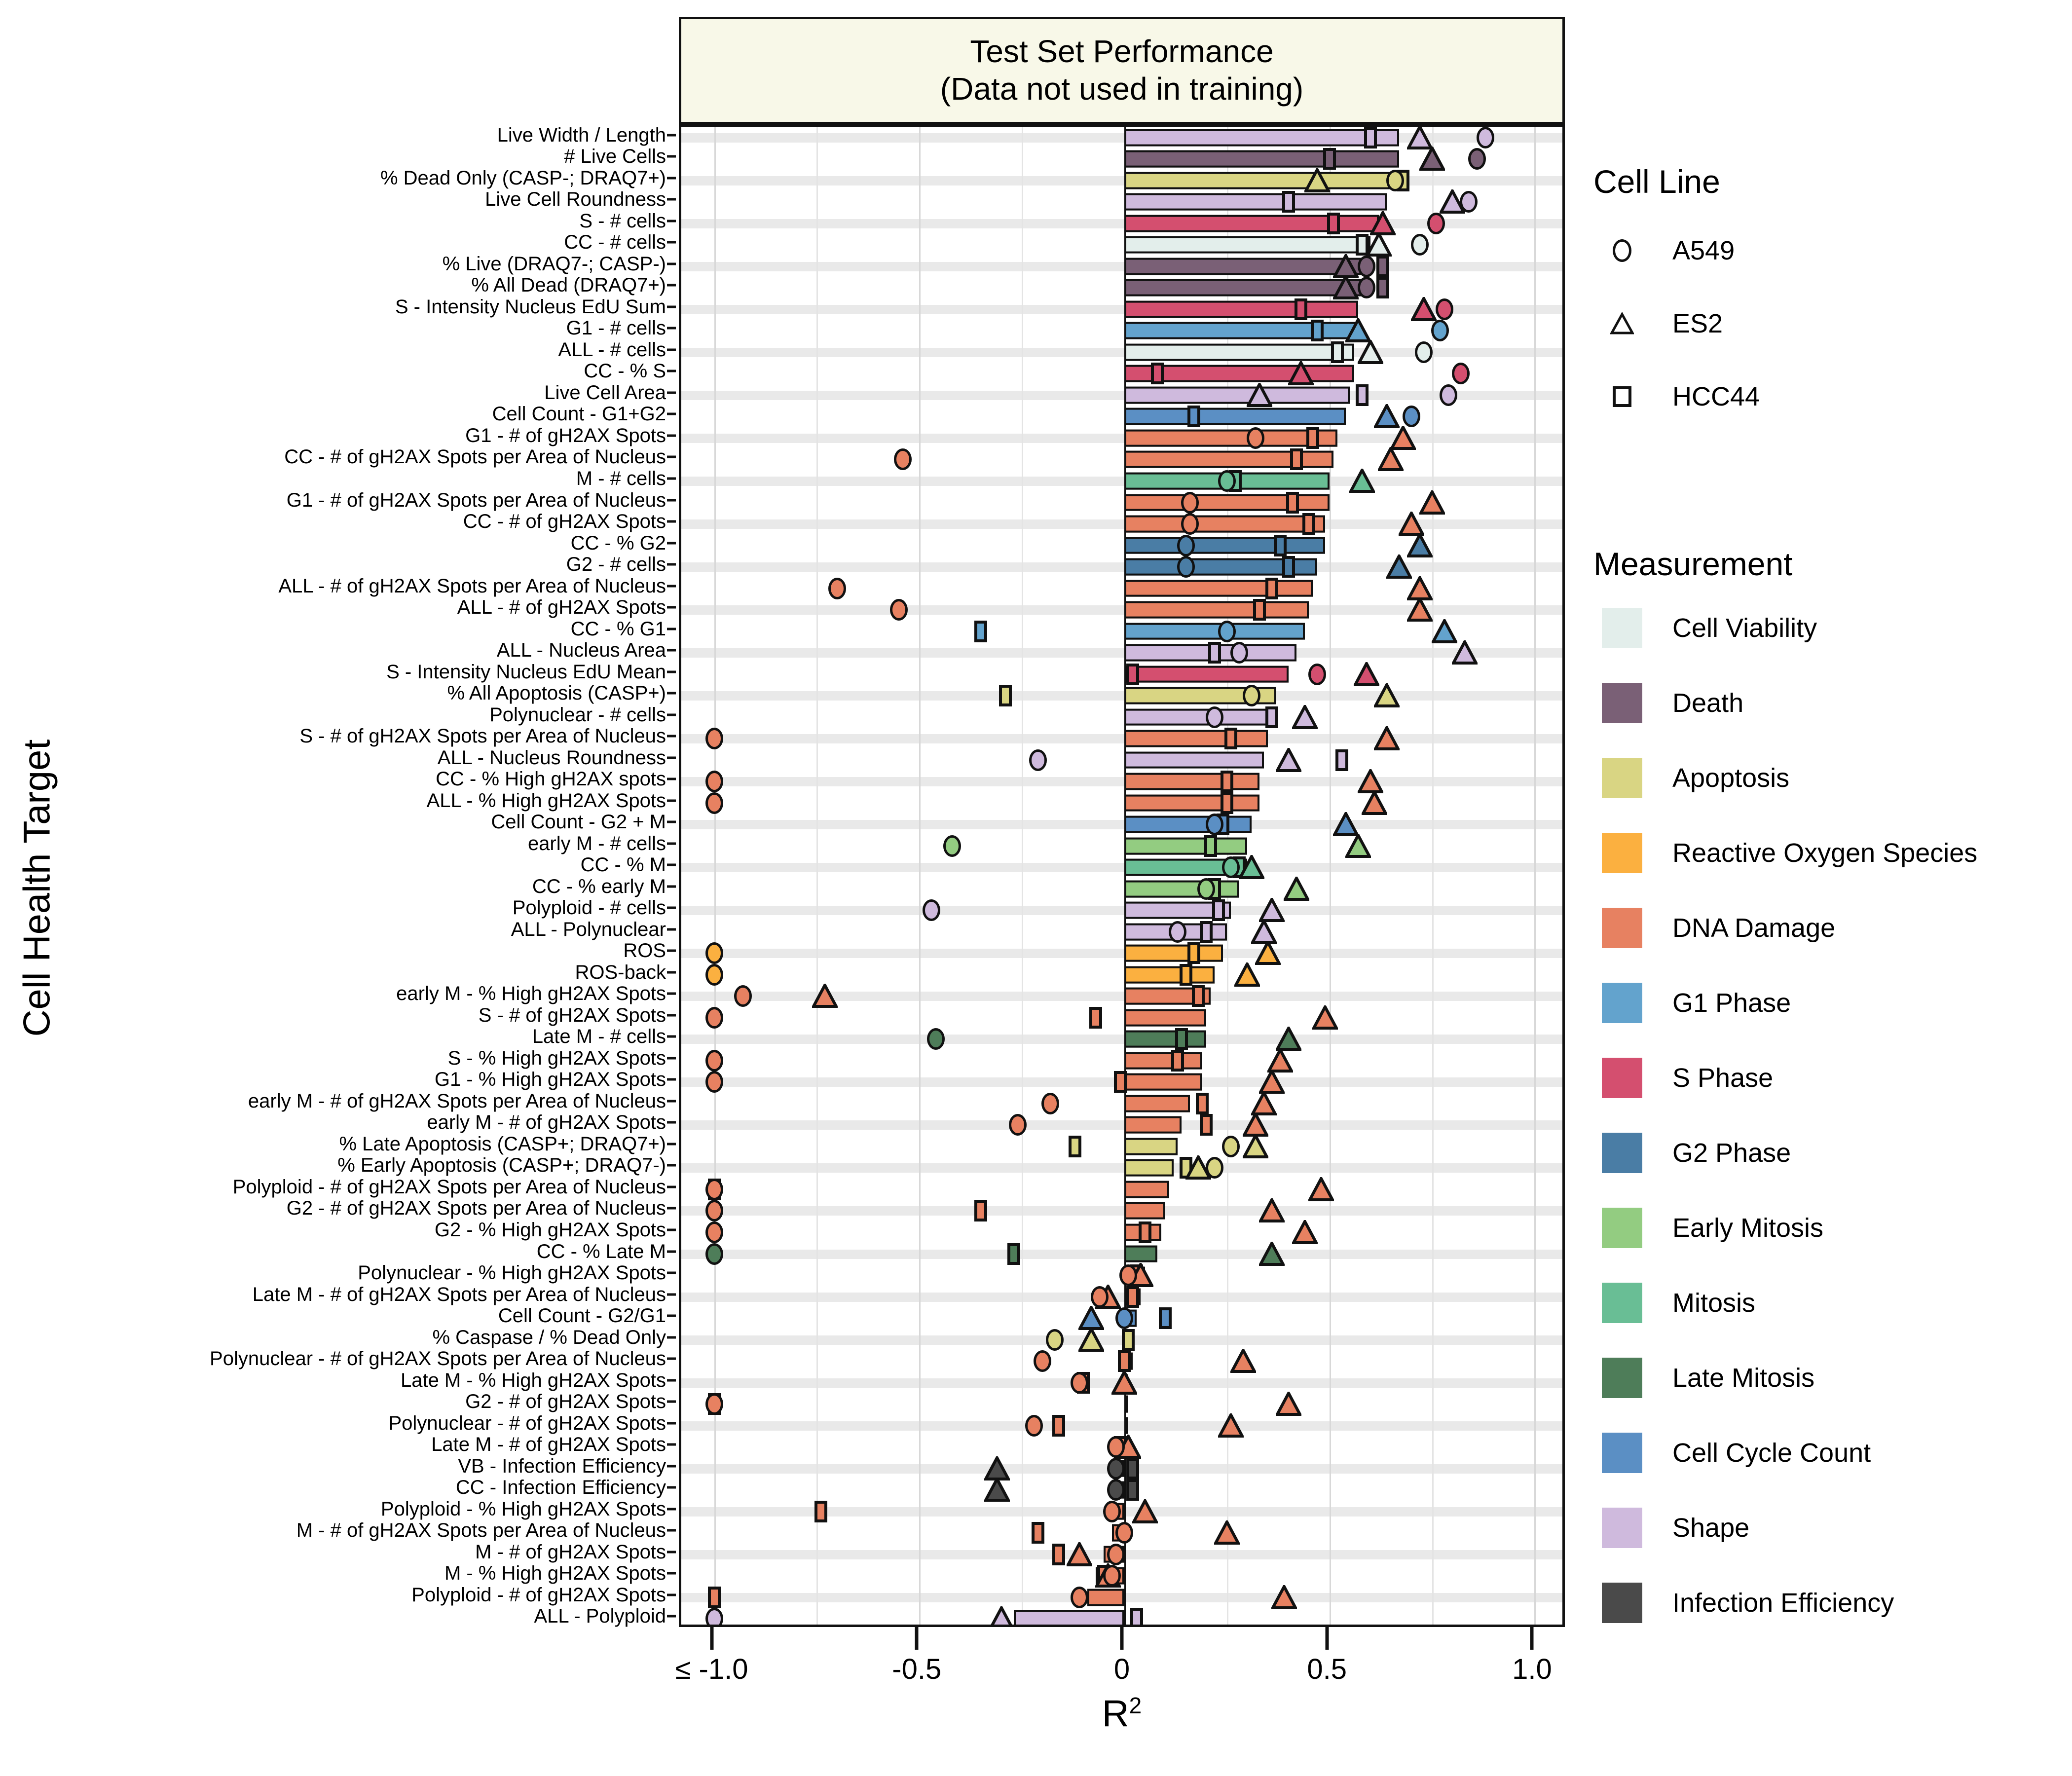 This screenshot has height=1776, width=2072. I want to click on legend-item-measurement: Cell Viability, so click(1707, 628).